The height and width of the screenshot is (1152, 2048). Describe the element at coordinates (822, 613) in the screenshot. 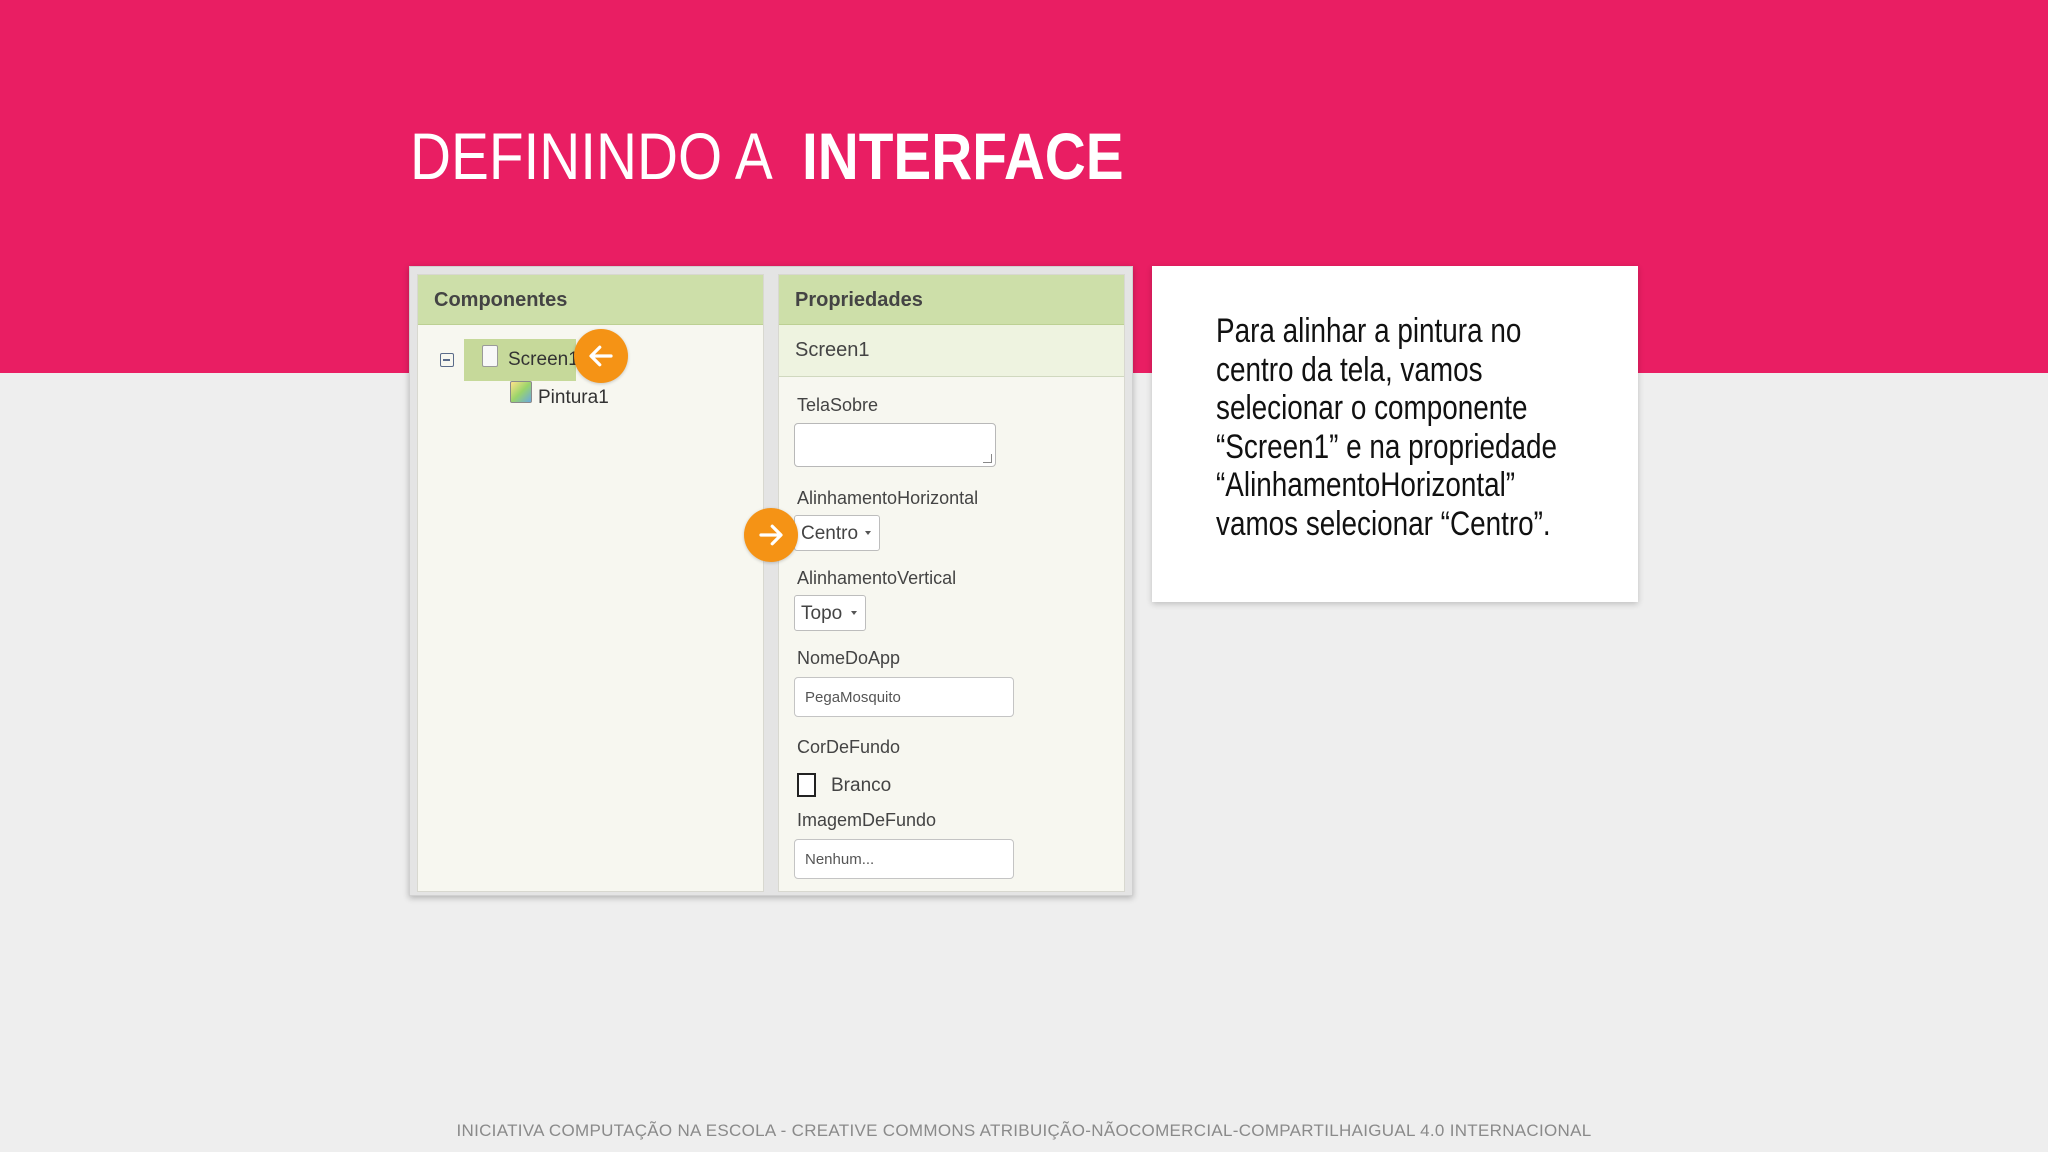

I see `alinhamento-vertical-value: Topo` at that location.